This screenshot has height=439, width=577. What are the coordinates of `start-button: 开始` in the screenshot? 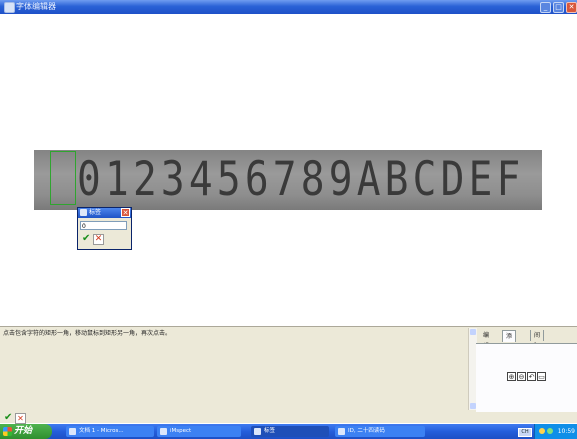 It's located at (26, 431).